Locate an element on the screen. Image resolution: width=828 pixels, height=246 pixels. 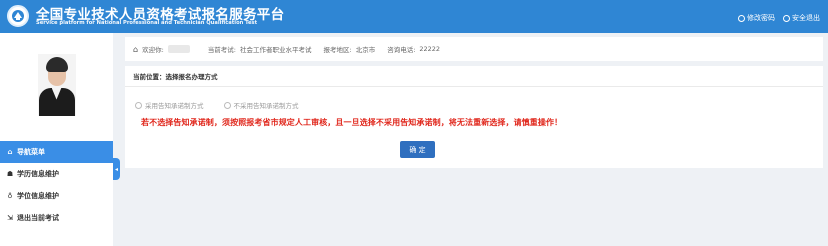
platform-logo is located at coordinates (18, 16).